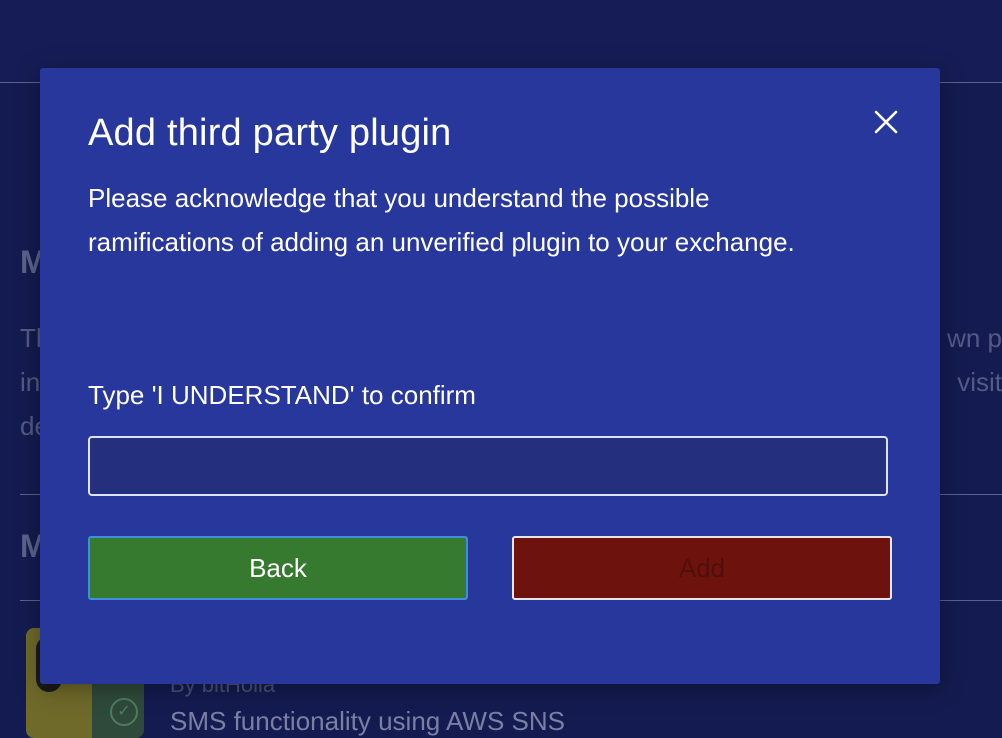  Describe the element at coordinates (979, 382) in the screenshot. I see `text-line: visit` at that location.